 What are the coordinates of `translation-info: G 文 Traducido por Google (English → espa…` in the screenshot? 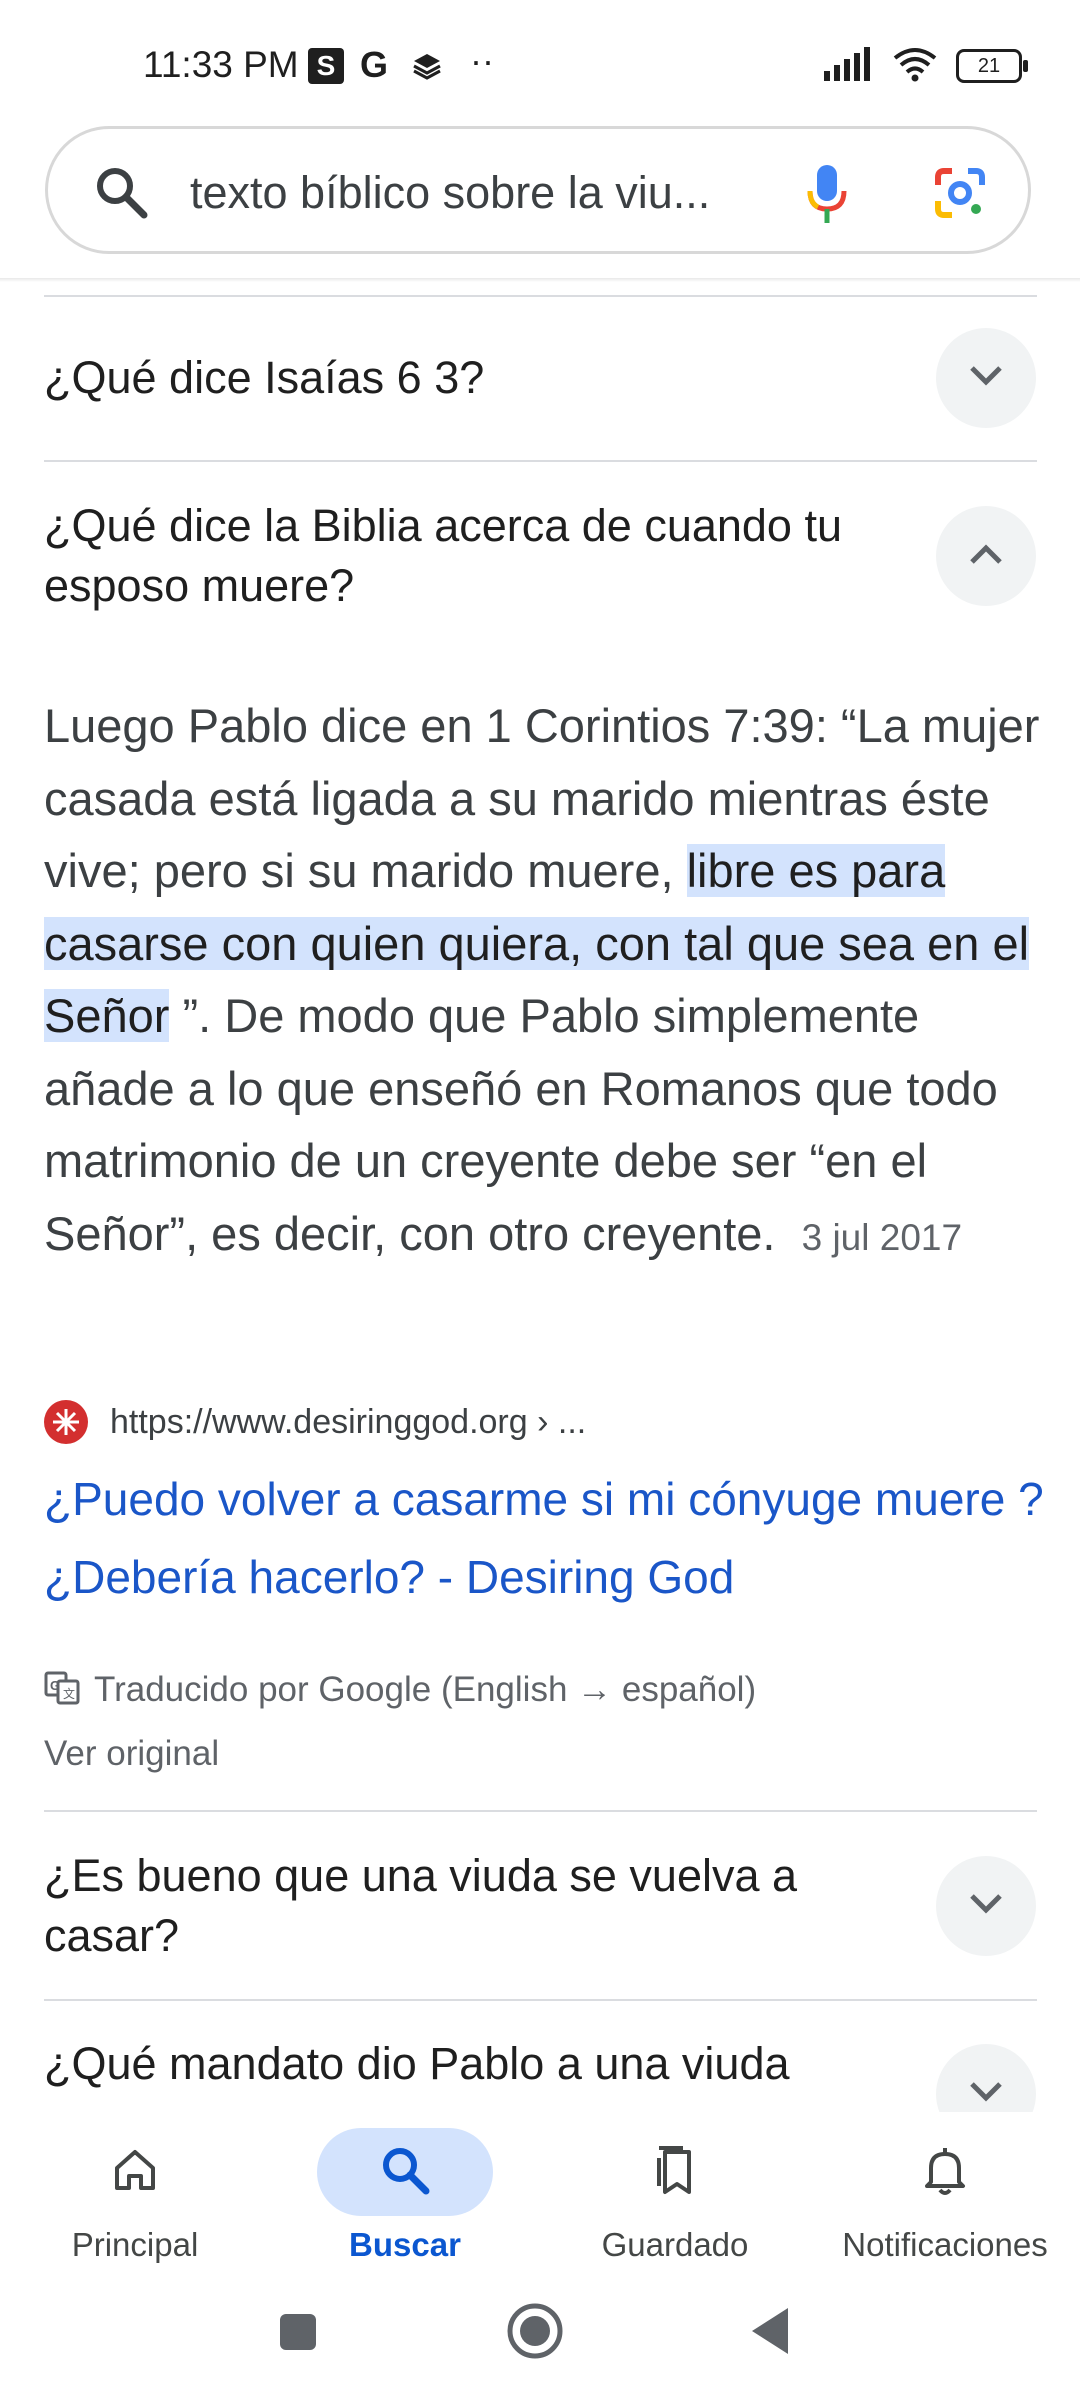 It's located at (400, 1690).